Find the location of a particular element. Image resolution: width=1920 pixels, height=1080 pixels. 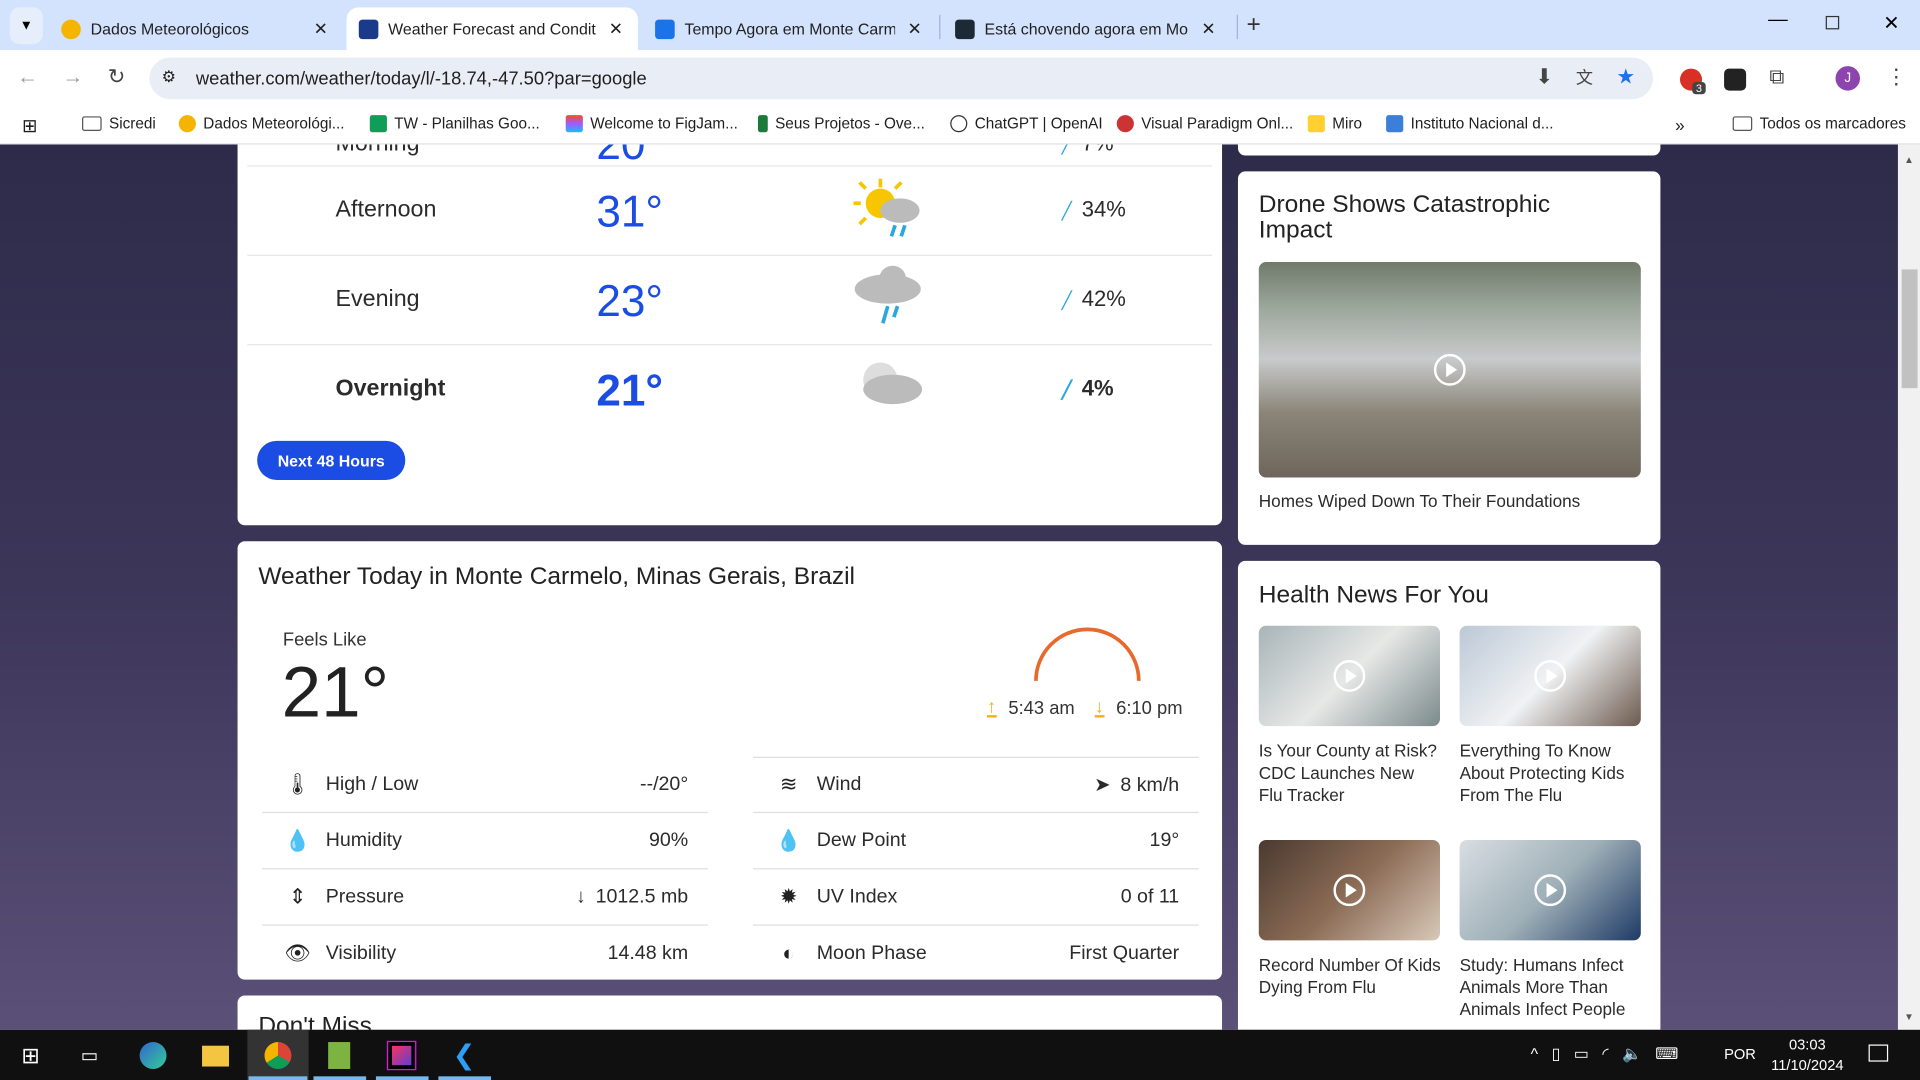

dew-point-icon: 💧 is located at coordinates (788, 840).